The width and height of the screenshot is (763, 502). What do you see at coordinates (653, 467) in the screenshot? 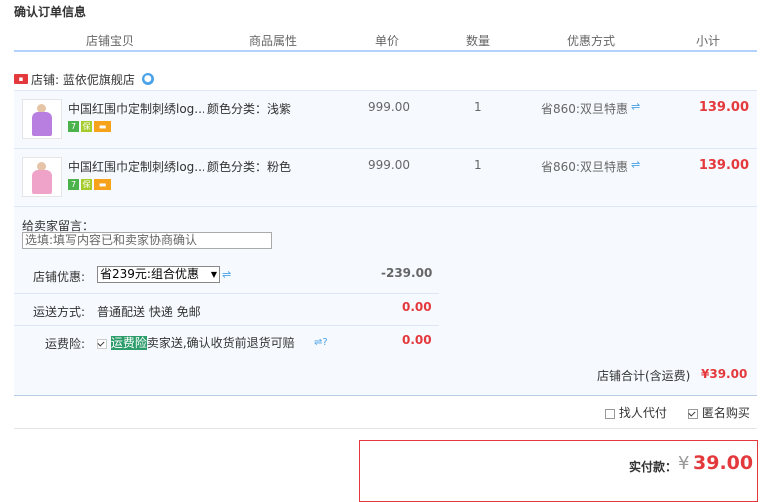
I see `pay-label: 实付款：` at bounding box center [653, 467].